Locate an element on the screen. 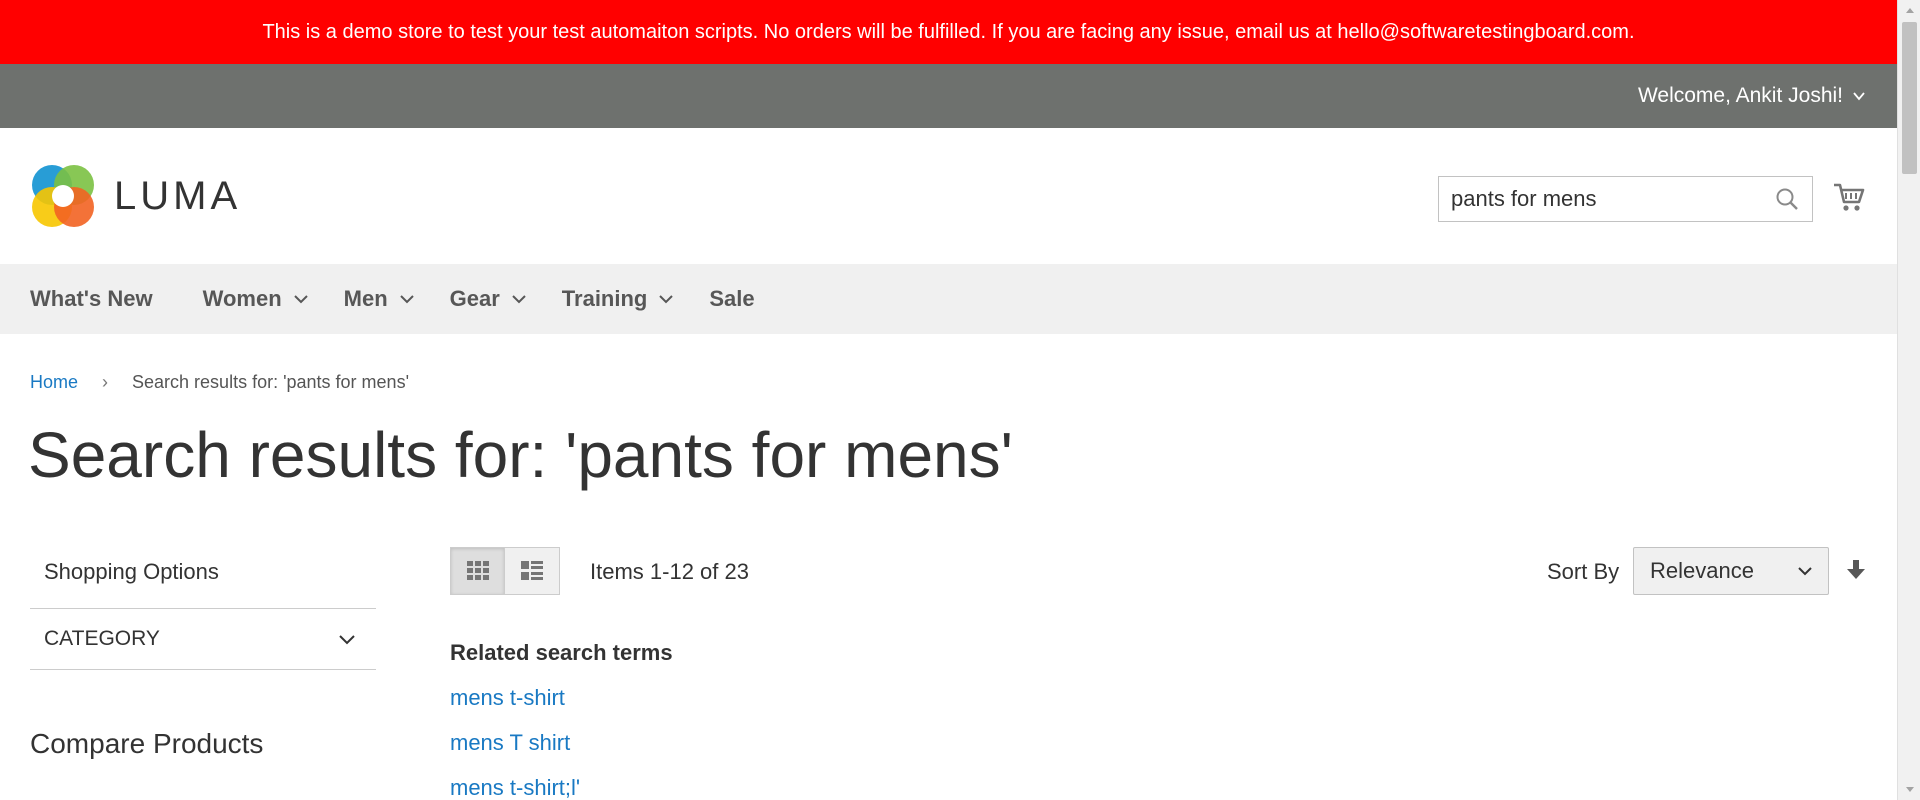 The height and width of the screenshot is (800, 1920). customer-welcome-menu: Welcome, Ankit Joshi! is located at coordinates (1752, 96).